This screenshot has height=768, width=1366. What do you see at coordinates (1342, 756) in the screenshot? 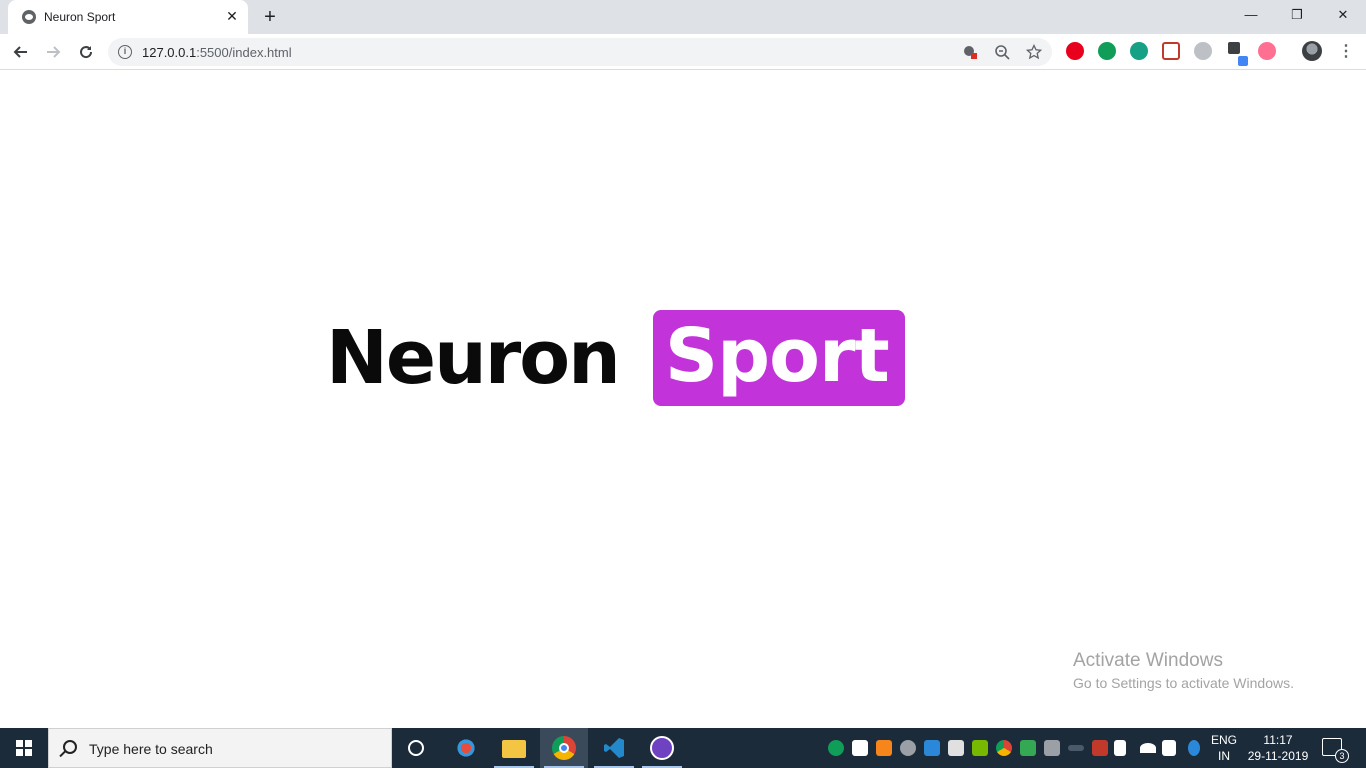
I see `notification-count-badge: 3` at bounding box center [1342, 756].